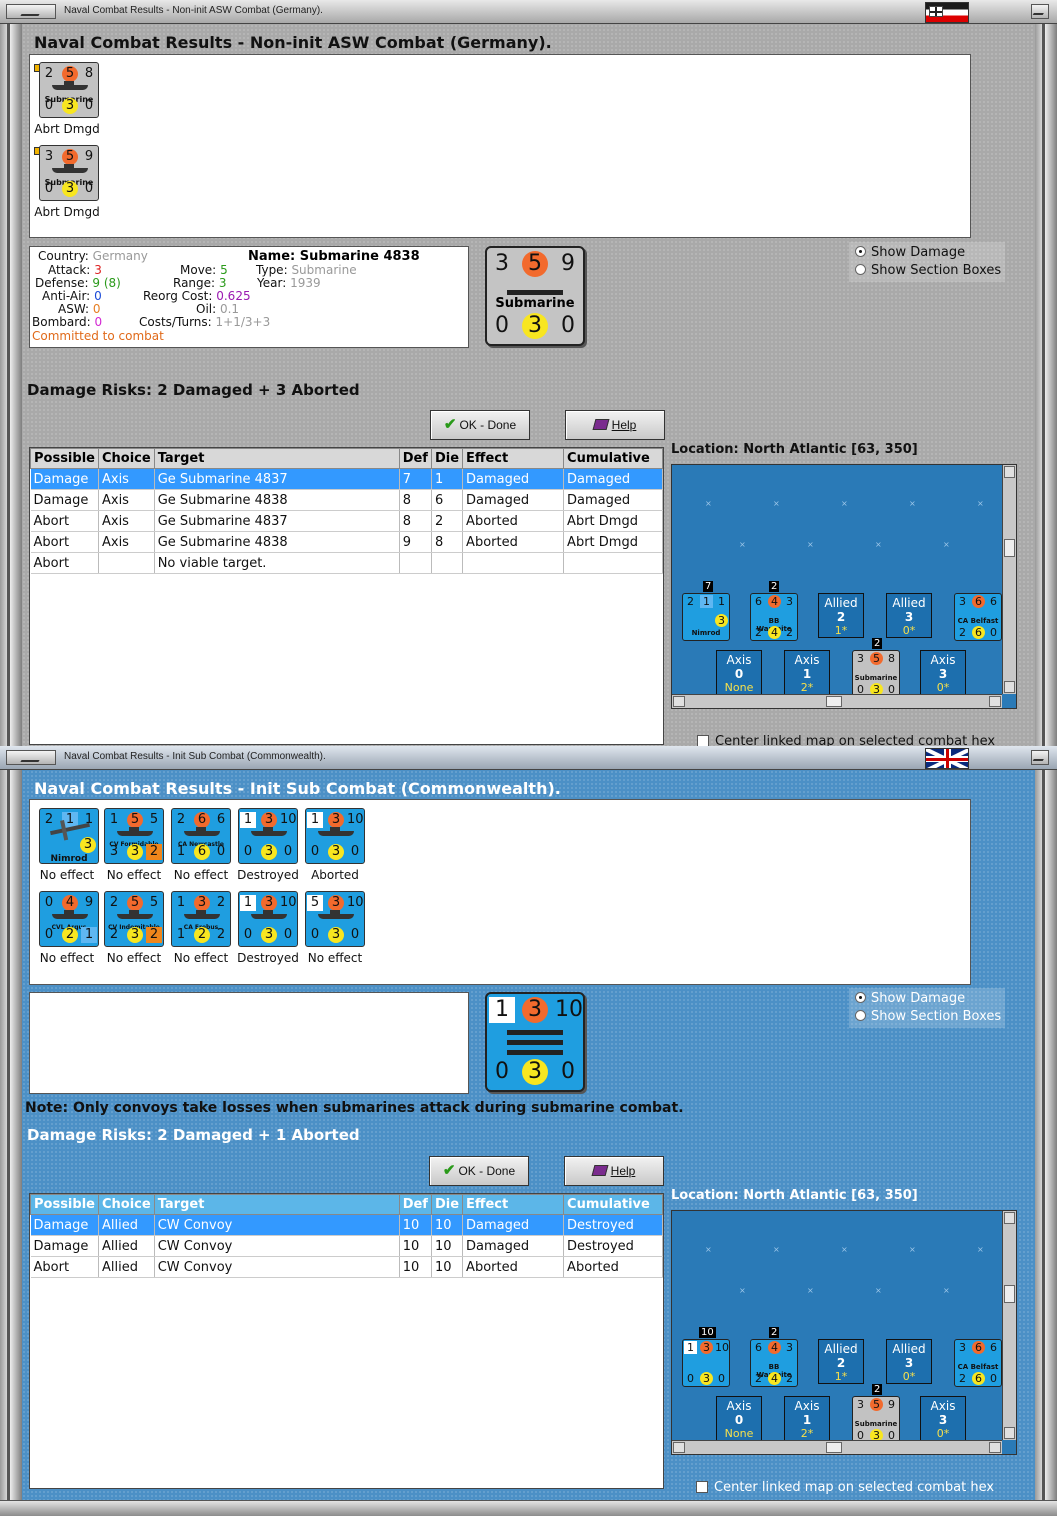 This screenshot has width=1057, height=1516. What do you see at coordinates (335, 919) in the screenshot?
I see `convoy-counter: 5 3 10 030` at bounding box center [335, 919].